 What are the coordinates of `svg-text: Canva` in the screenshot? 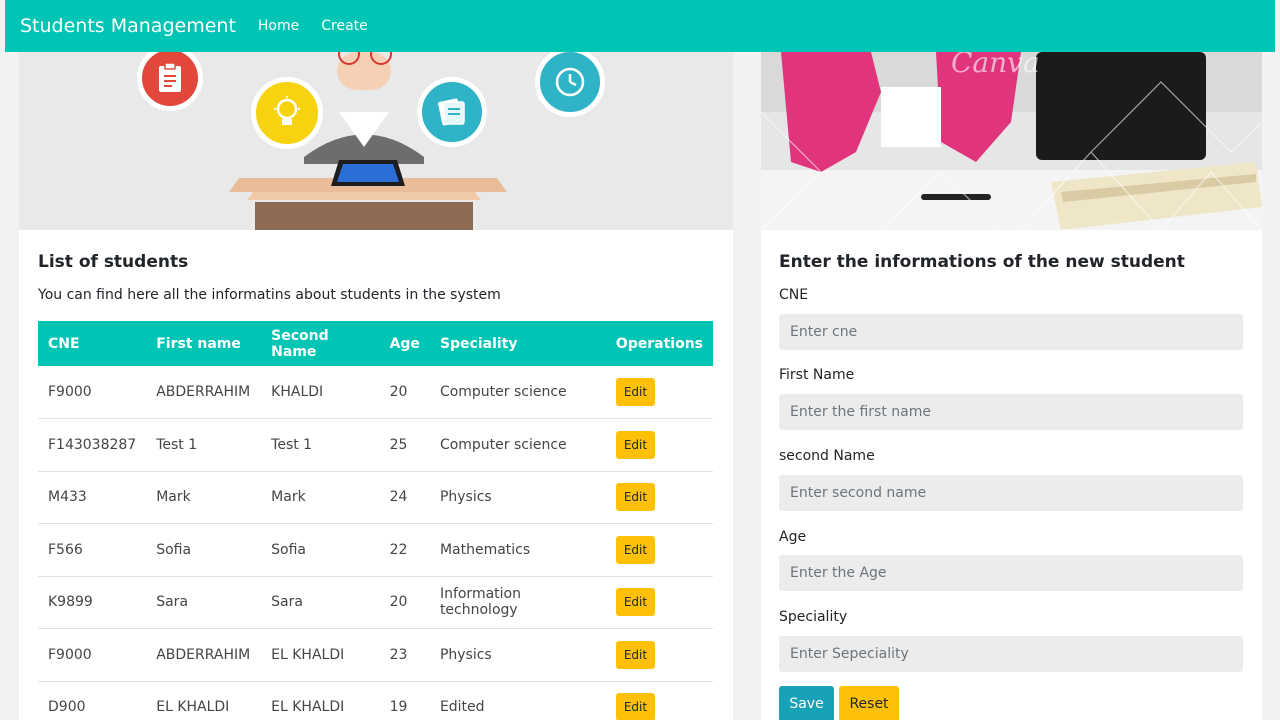 It's located at (995, 65).